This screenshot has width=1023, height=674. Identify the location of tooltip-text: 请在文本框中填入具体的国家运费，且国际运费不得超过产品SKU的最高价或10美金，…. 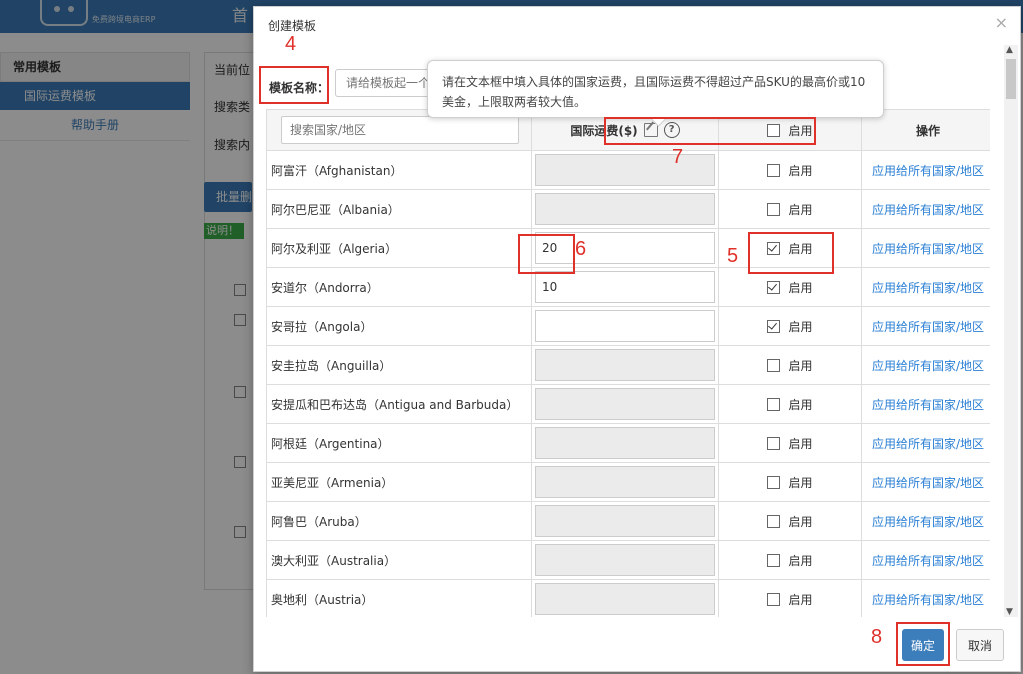
(654, 92).